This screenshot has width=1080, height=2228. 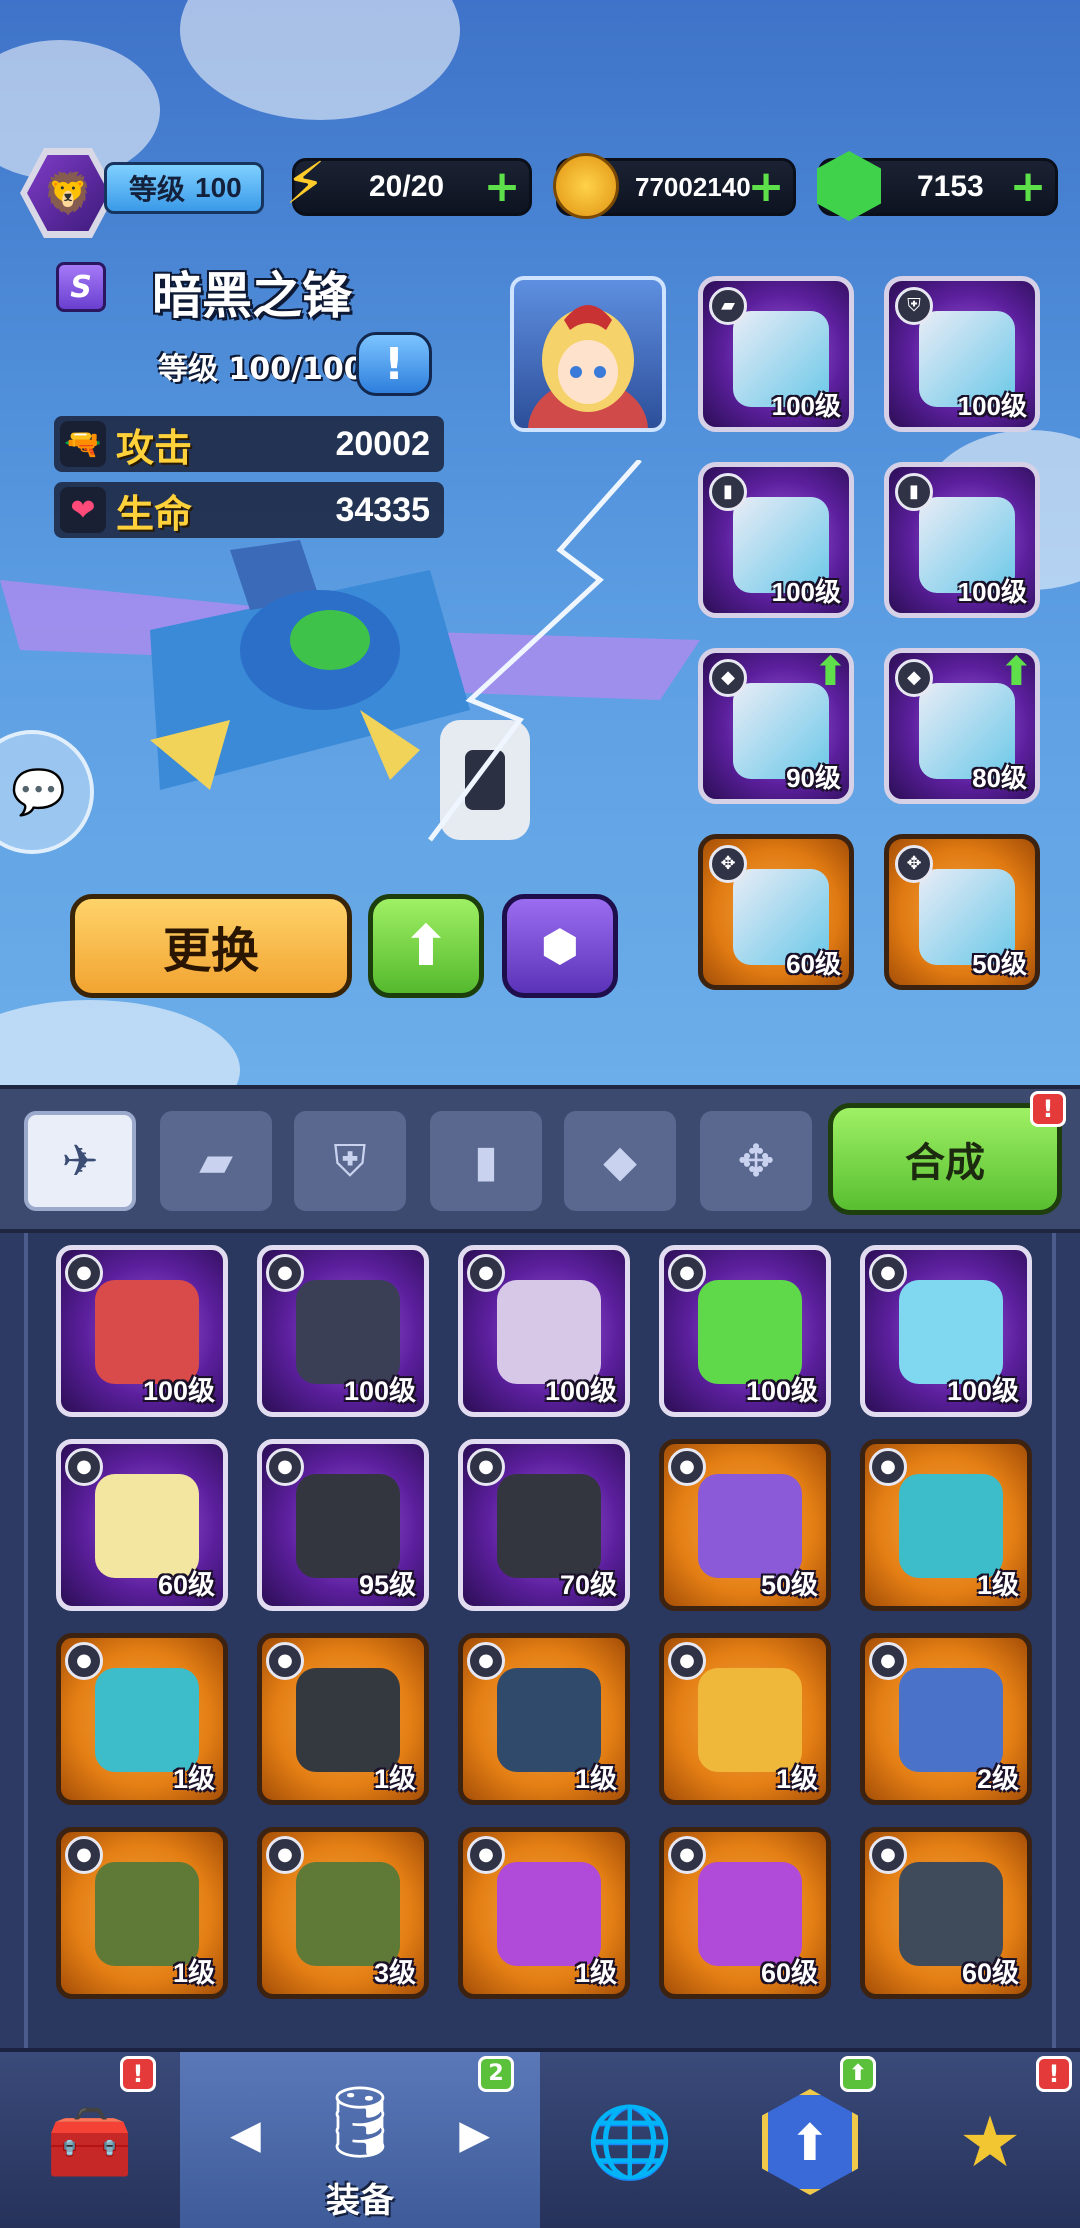 I want to click on equipment-level: 3级, so click(x=394, y=1973).